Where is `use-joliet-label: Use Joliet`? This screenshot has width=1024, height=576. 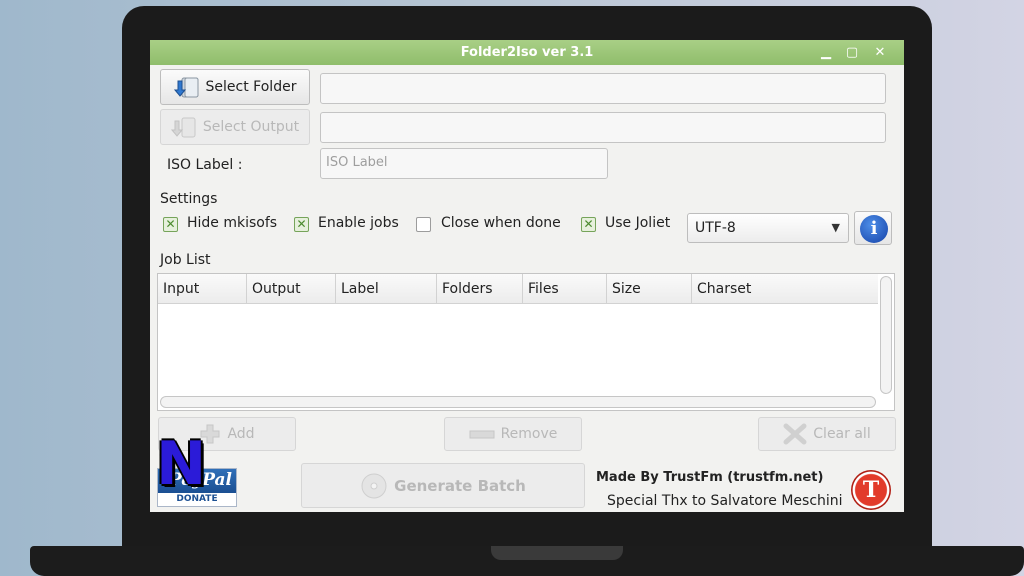
use-joliet-label: Use Joliet is located at coordinates (637, 223).